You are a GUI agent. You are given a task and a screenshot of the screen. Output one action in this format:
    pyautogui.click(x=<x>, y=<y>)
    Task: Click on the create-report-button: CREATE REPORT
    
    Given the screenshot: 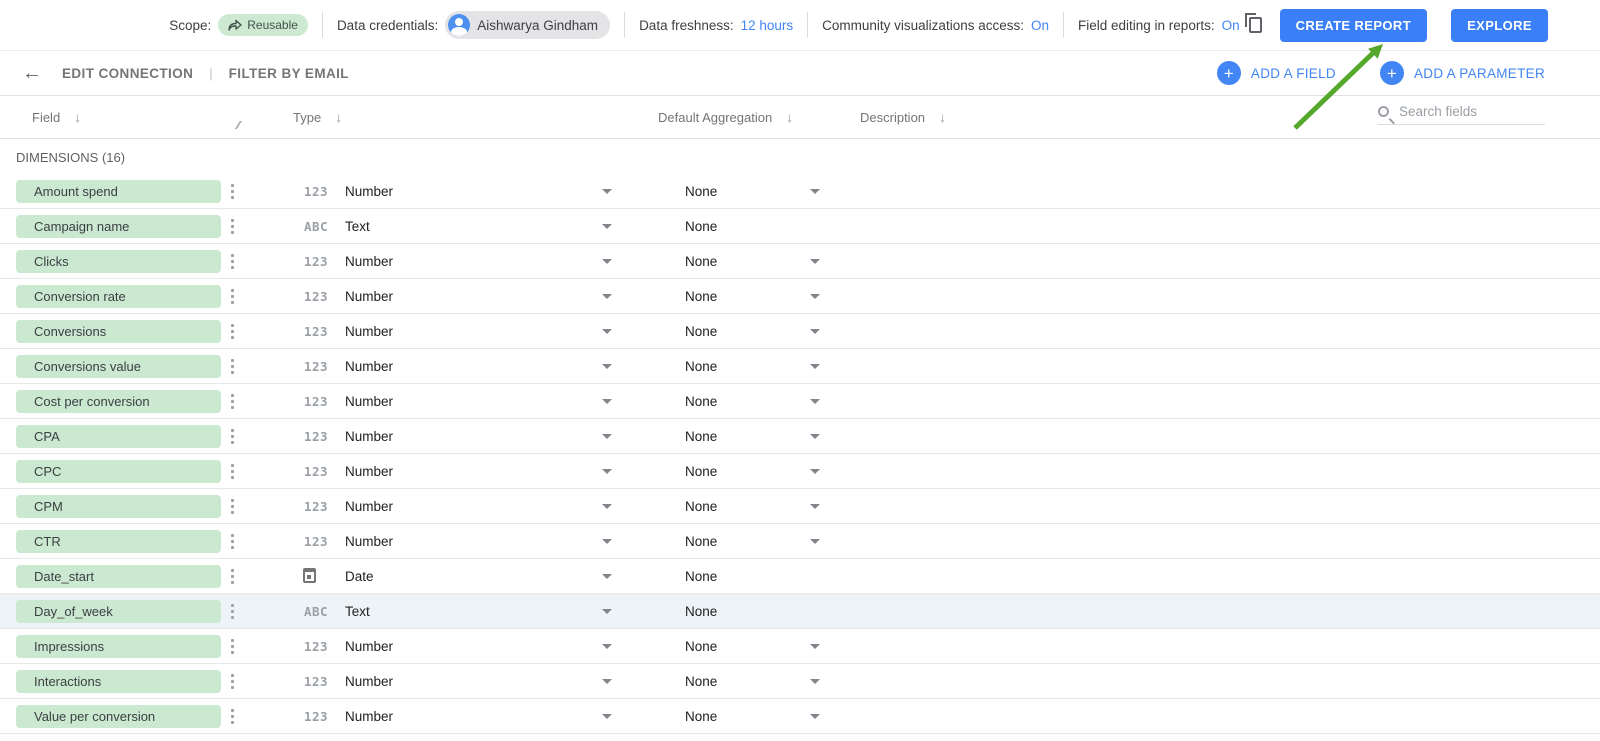 What is the action you would take?
    pyautogui.click(x=1353, y=25)
    